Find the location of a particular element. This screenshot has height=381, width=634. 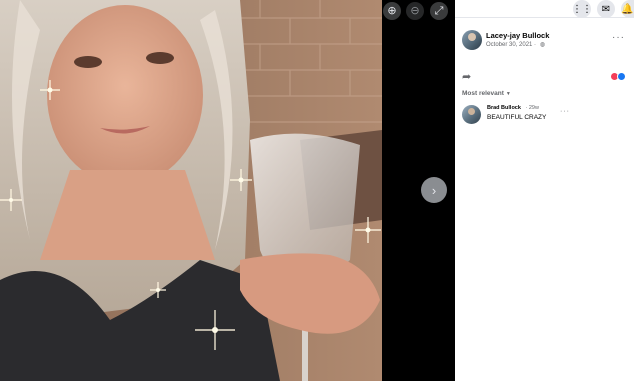

share-arrow-icon: ➦ is located at coordinates (467, 77).